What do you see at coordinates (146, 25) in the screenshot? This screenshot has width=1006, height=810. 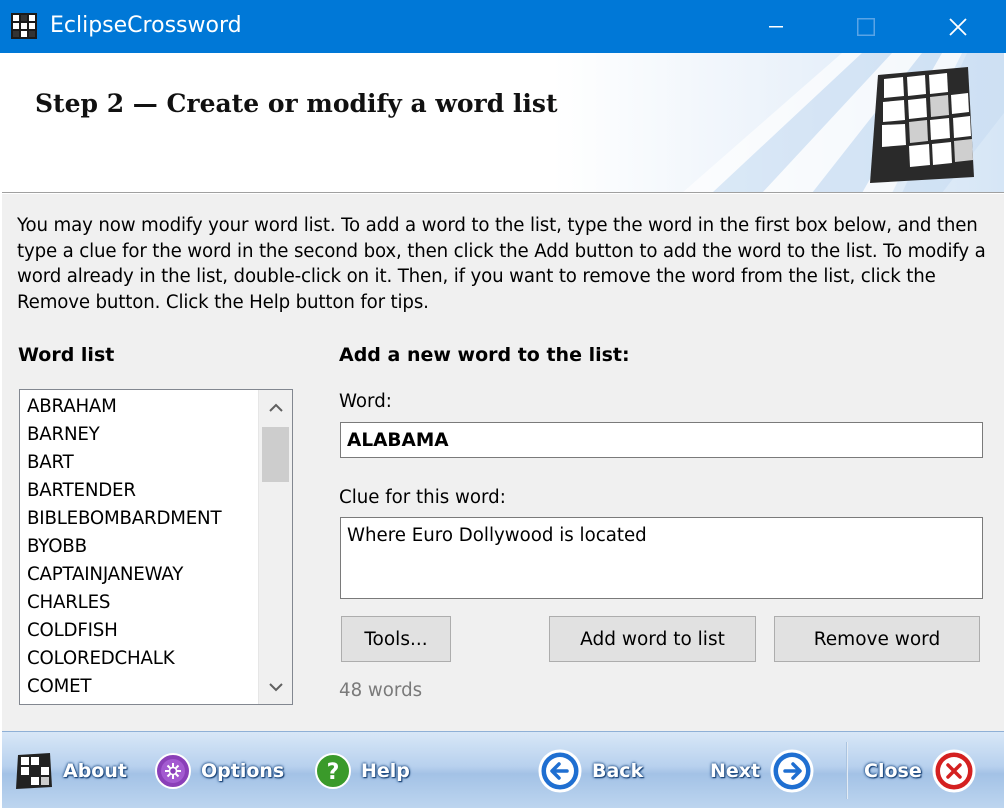 I see `window-title: EclipseCrossword` at bounding box center [146, 25].